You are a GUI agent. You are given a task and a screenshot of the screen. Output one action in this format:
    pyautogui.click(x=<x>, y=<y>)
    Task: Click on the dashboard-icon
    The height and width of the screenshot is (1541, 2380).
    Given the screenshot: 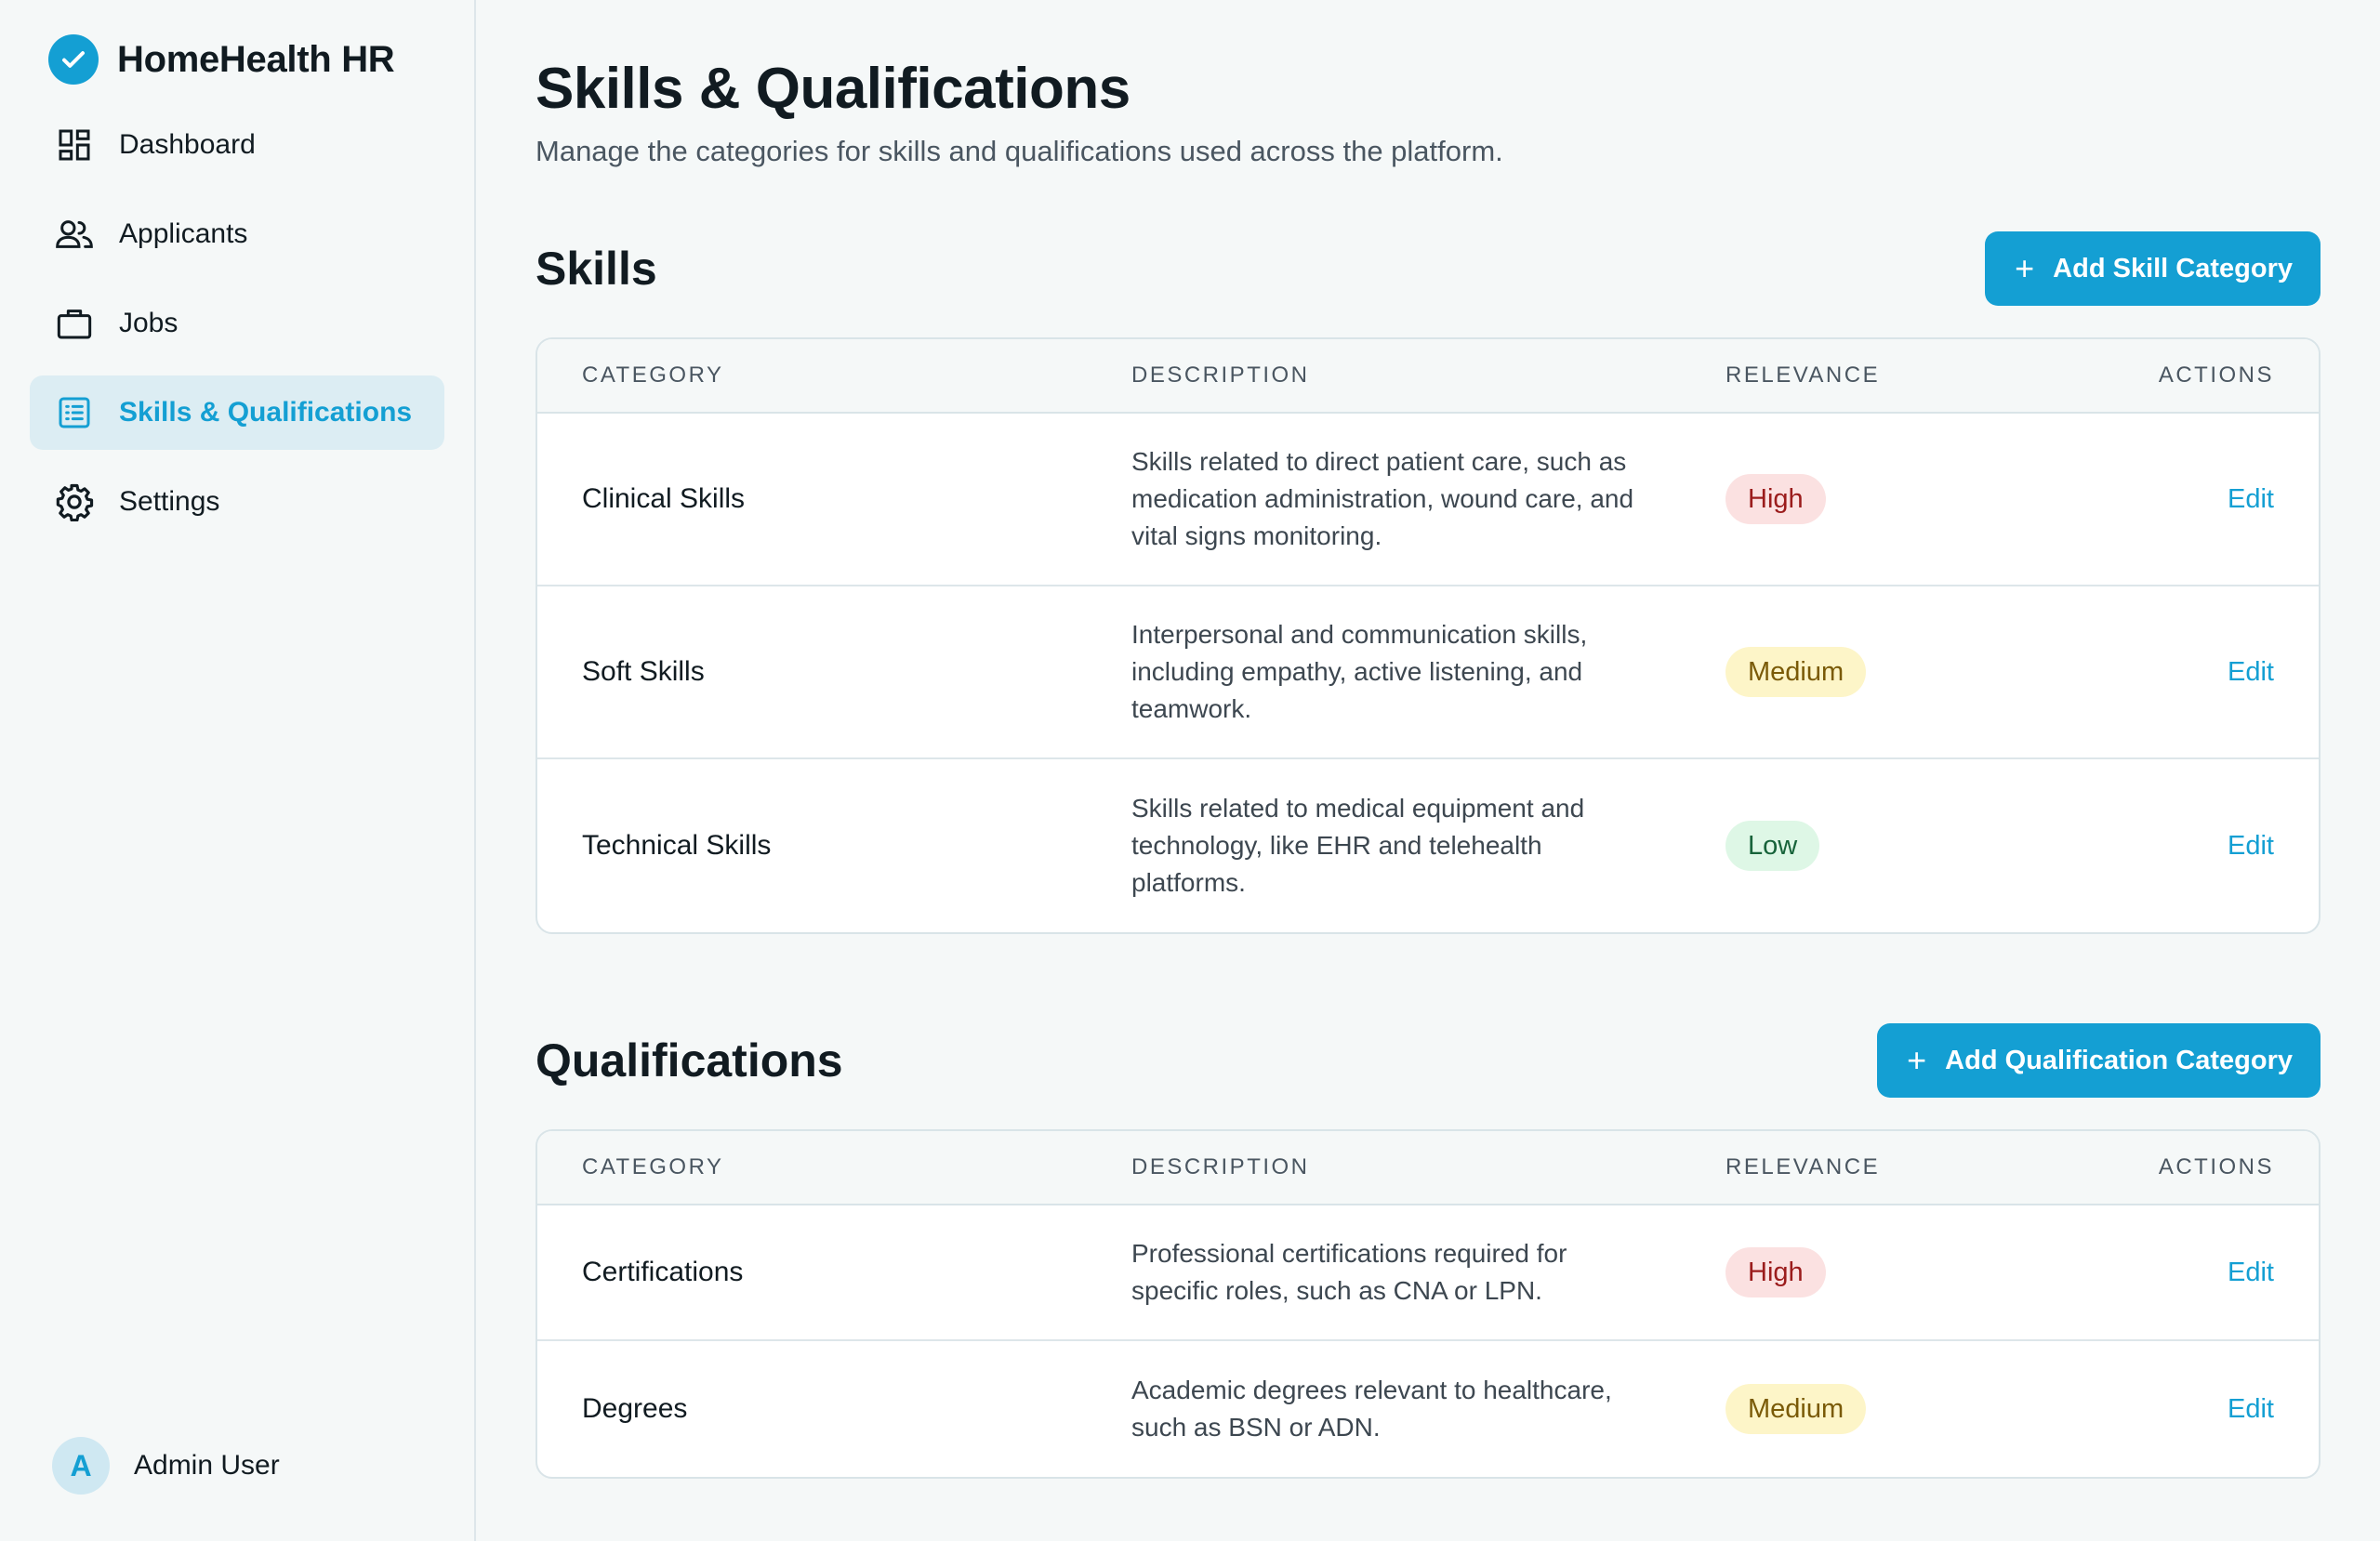 What is the action you would take?
    pyautogui.click(x=74, y=145)
    